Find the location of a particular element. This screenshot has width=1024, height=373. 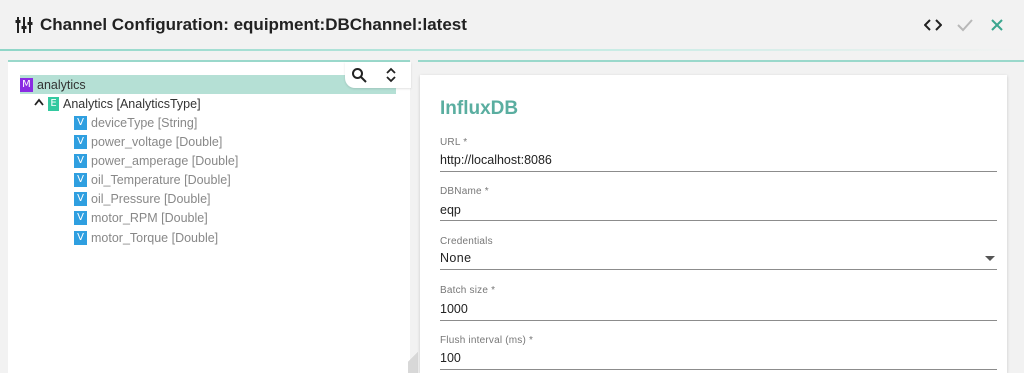

tree-node-variable: V motor_Torque [Double] is located at coordinates (146, 237).